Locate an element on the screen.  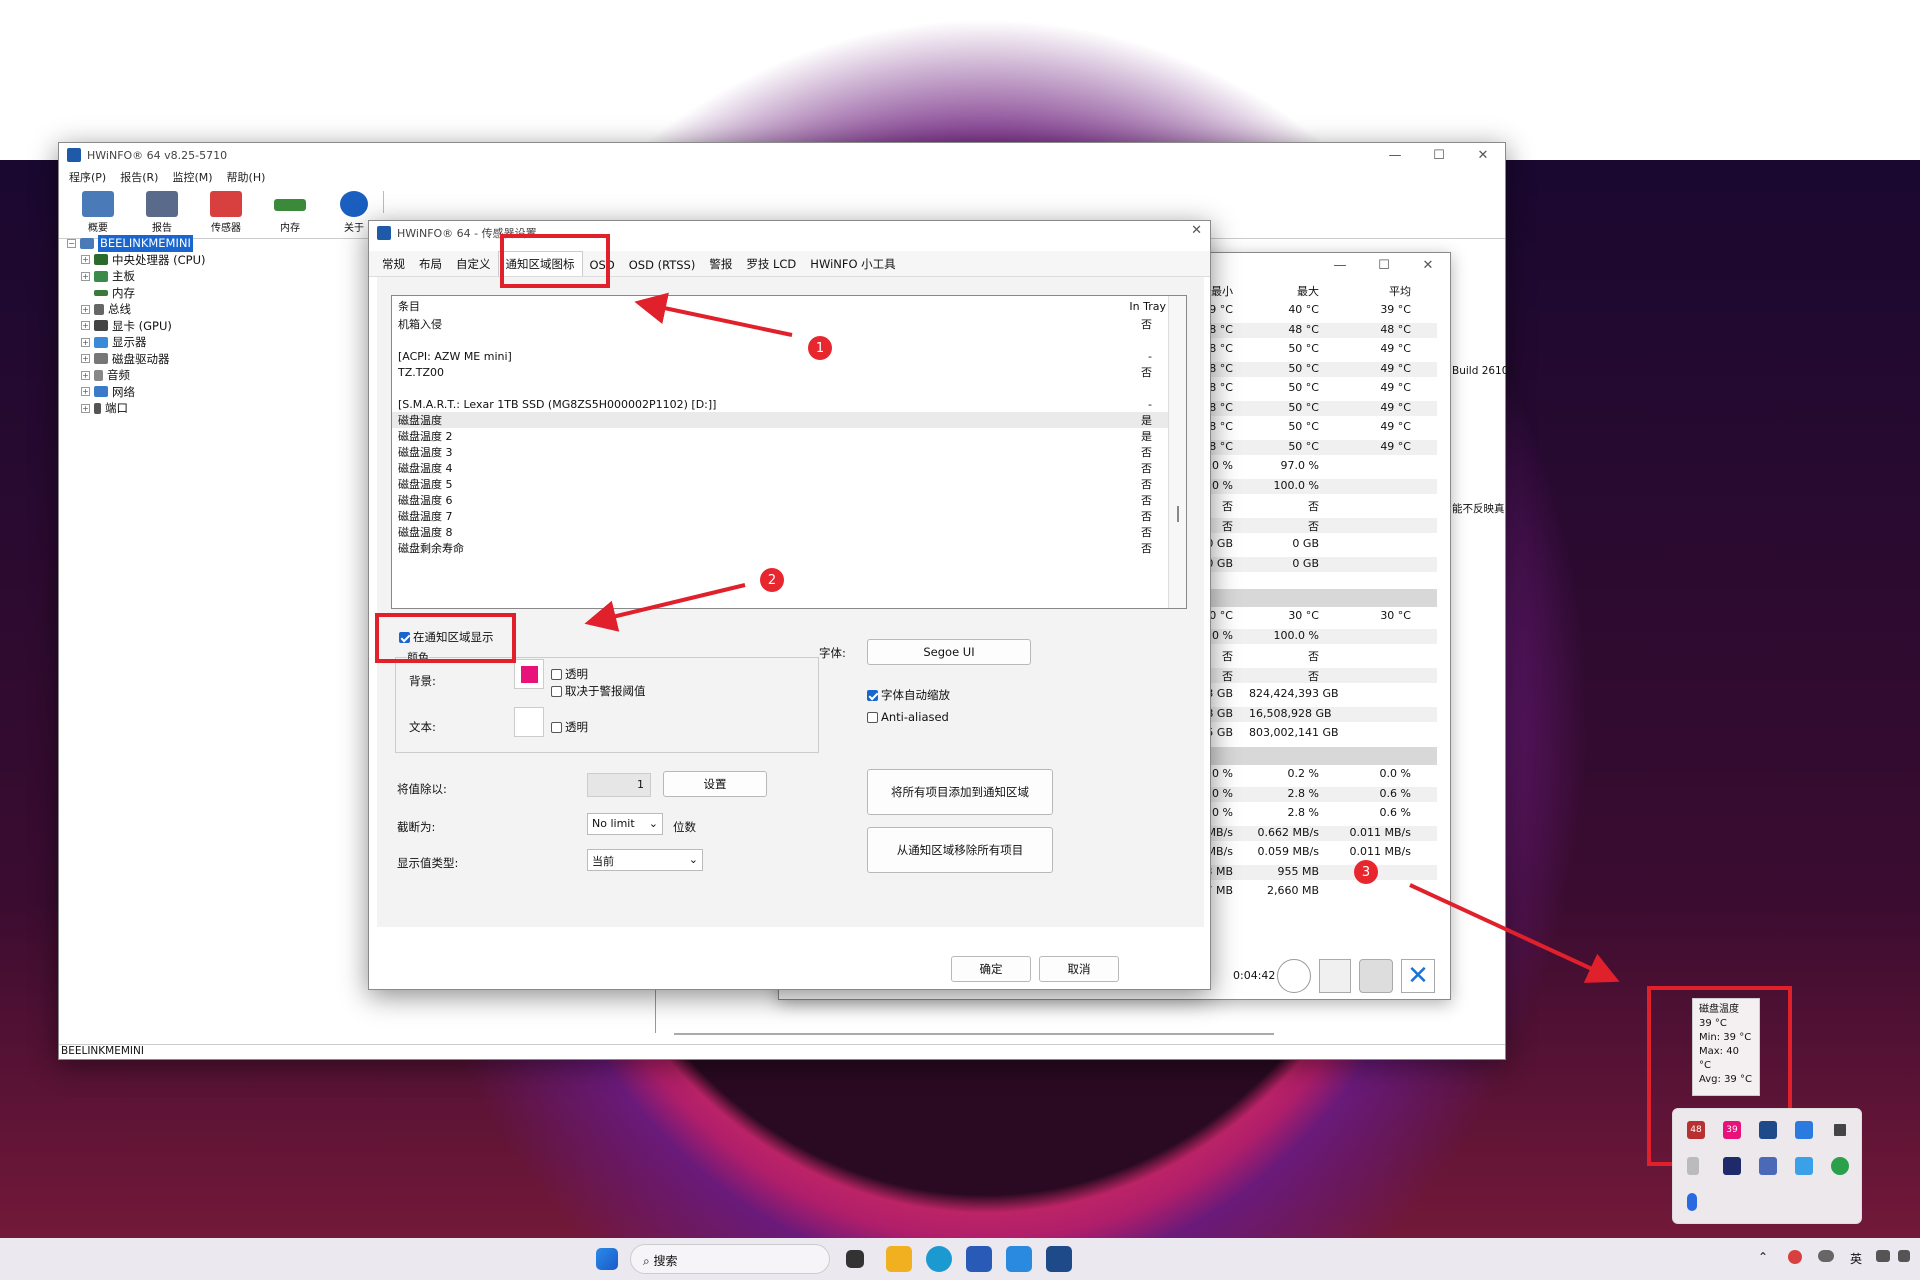
edge-icon is located at coordinates (939, 1259).